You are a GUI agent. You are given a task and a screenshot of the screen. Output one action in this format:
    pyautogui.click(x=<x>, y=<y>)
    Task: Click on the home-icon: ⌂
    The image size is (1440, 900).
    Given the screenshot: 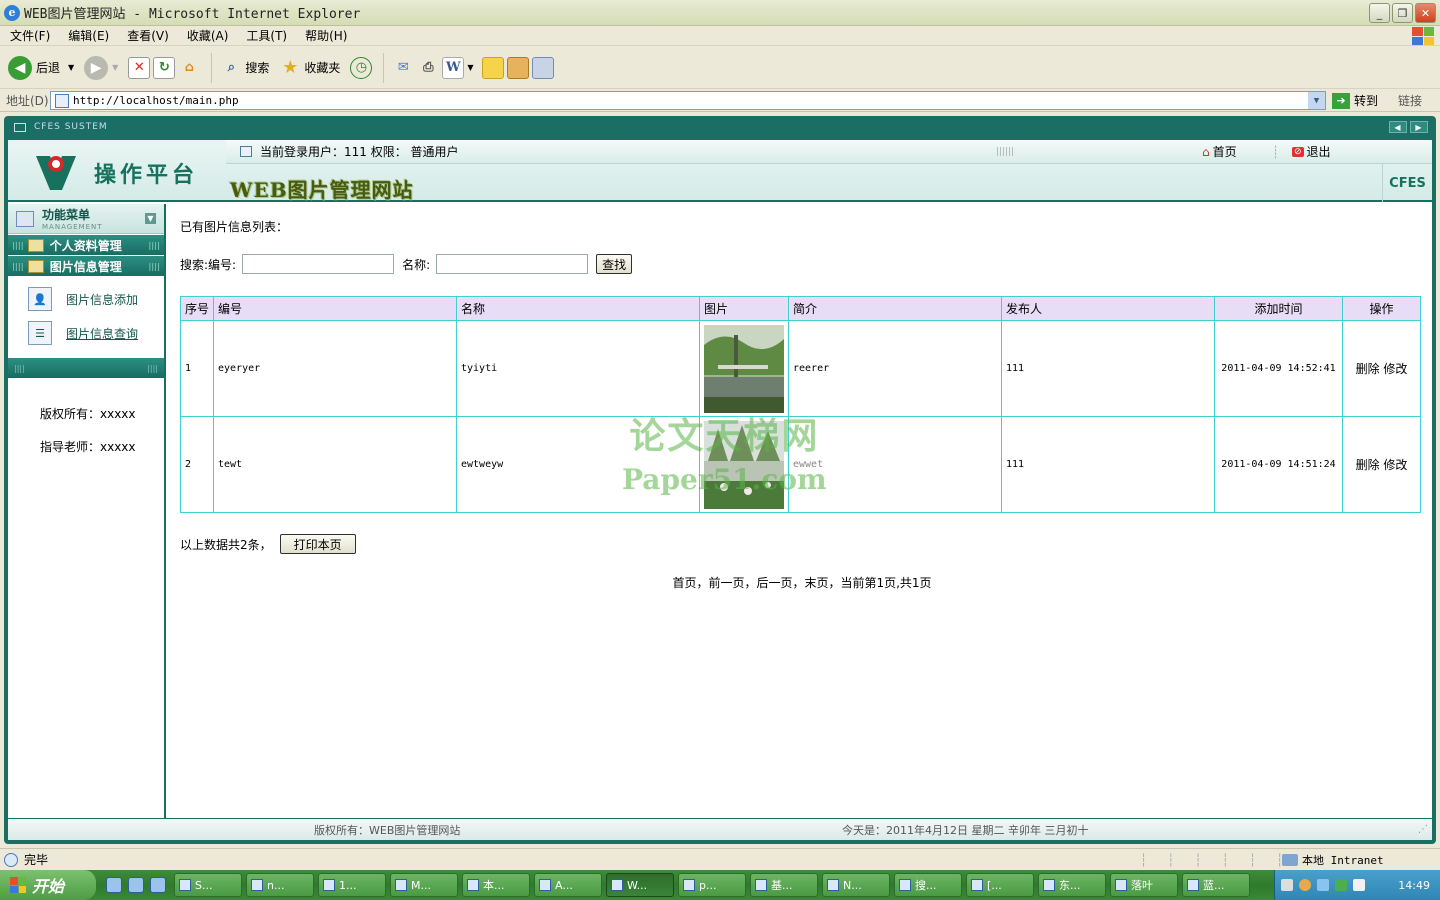 What is the action you would take?
    pyautogui.click(x=189, y=68)
    